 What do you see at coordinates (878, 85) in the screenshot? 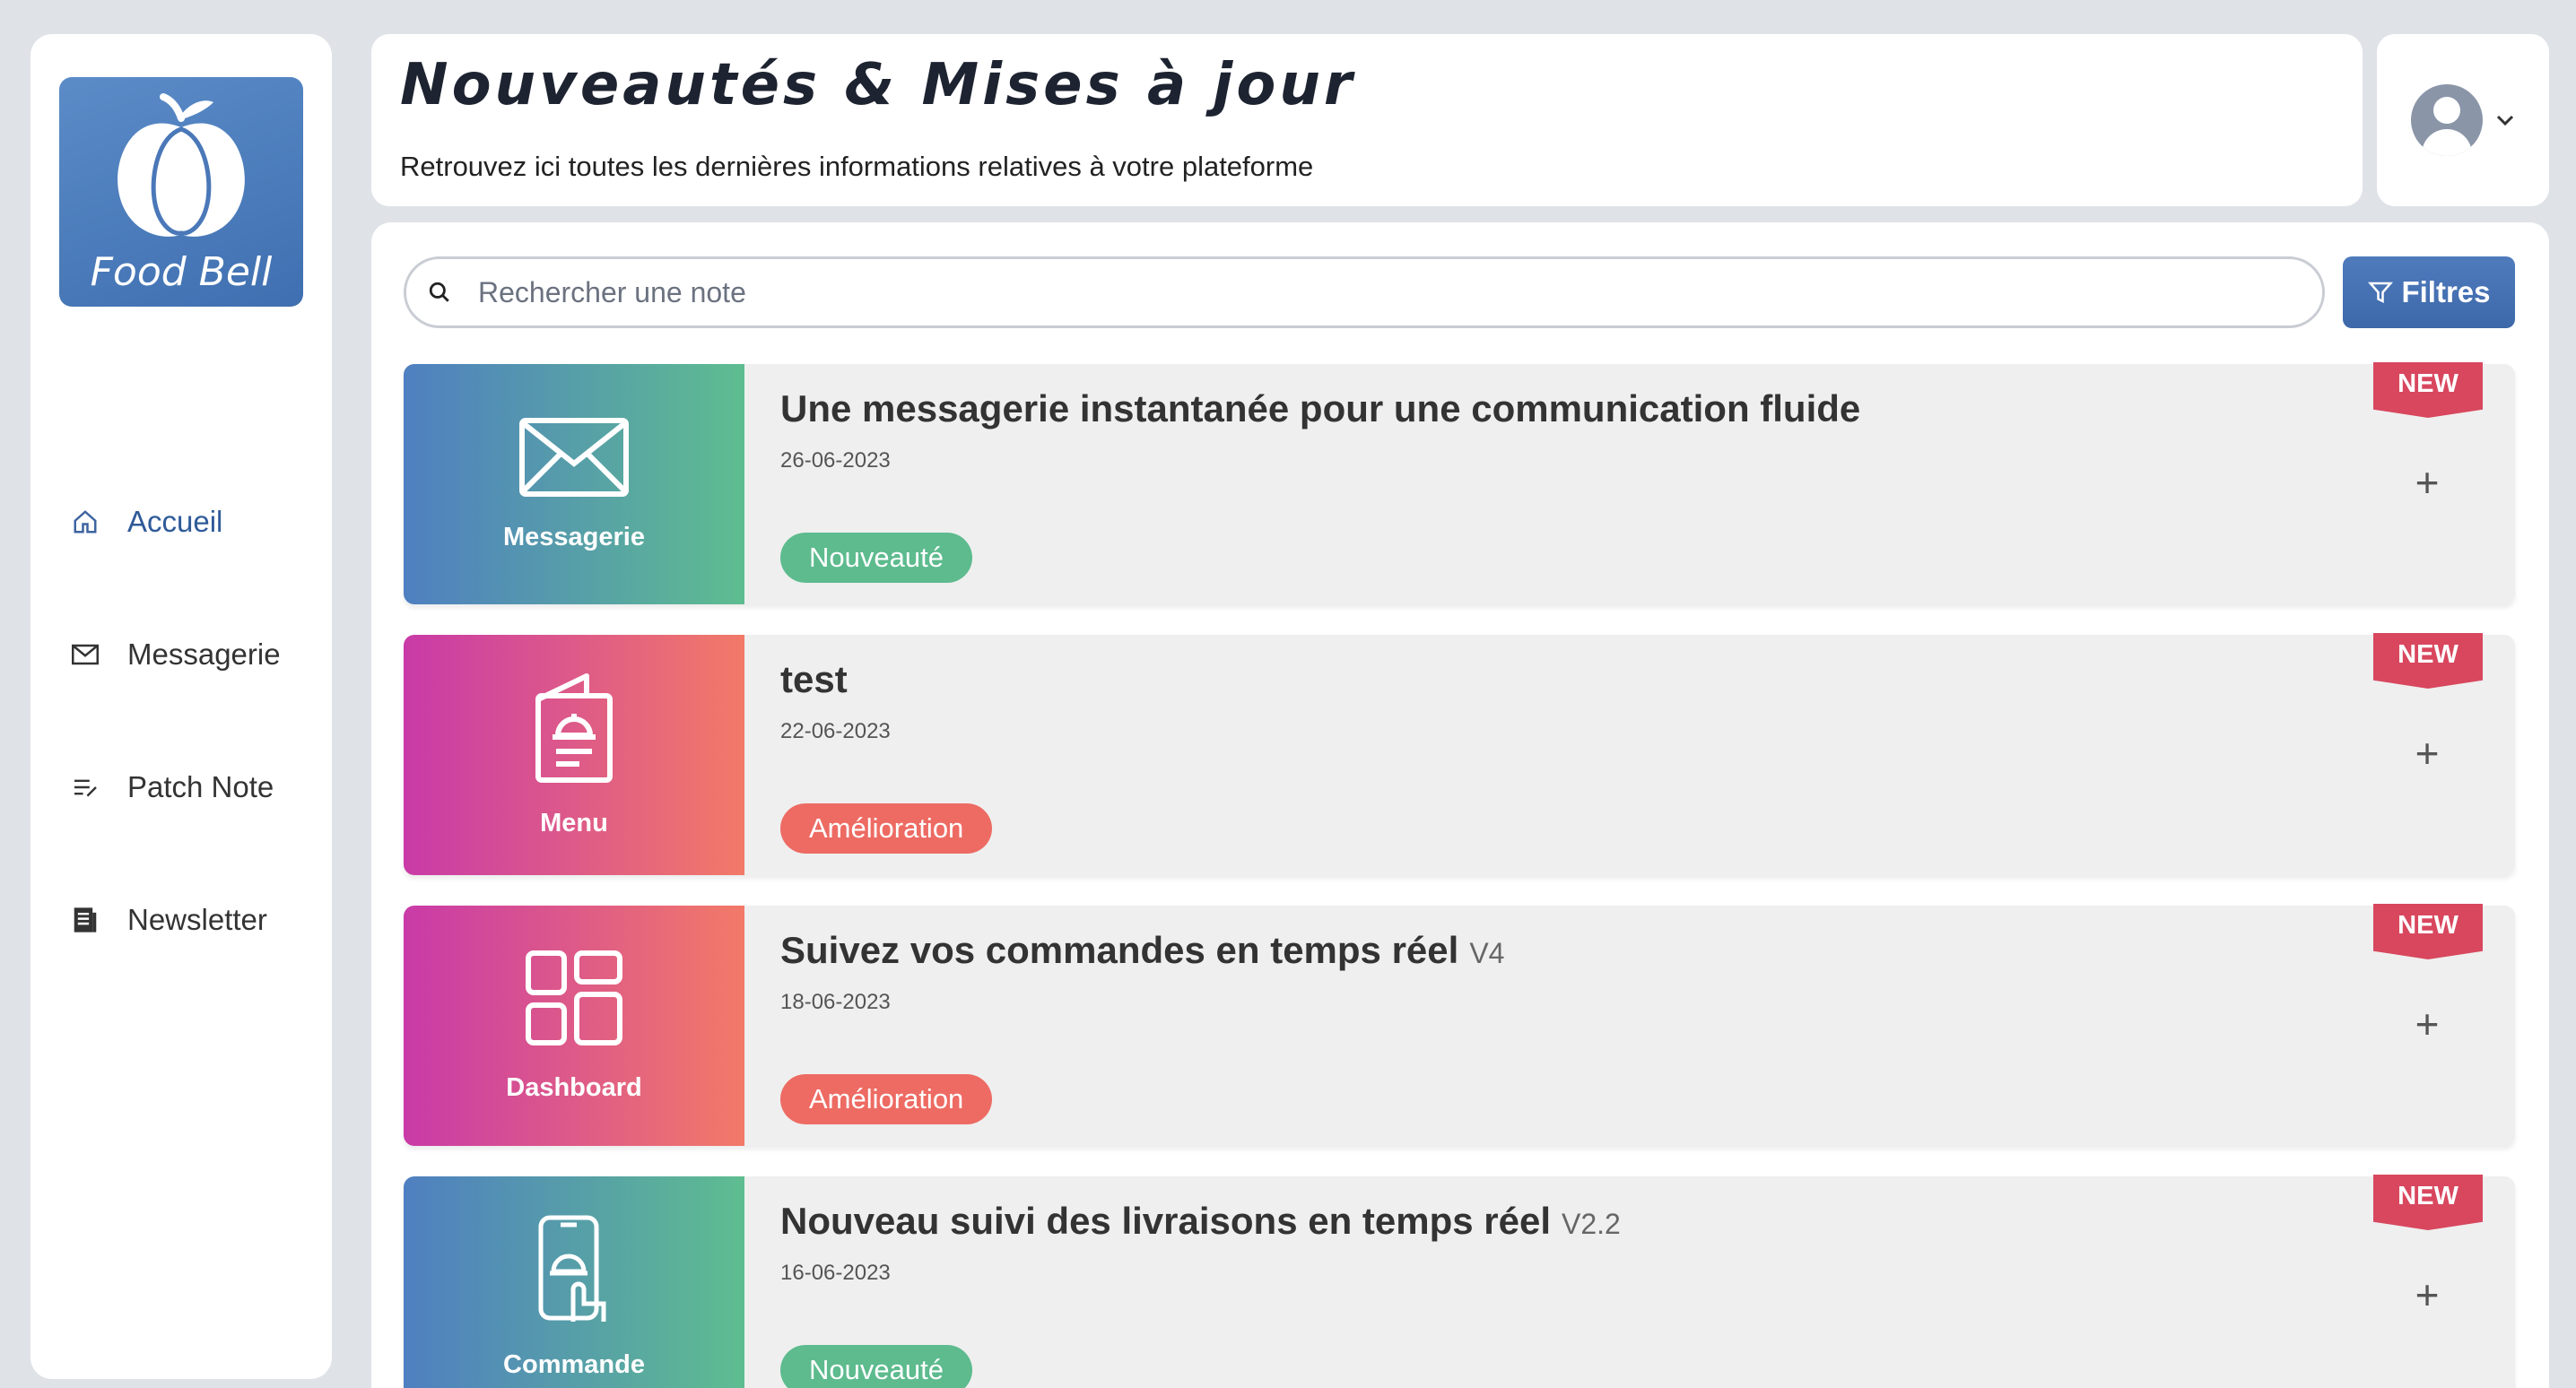
I see `page-title: Nouveautés & Mises à jour` at bounding box center [878, 85].